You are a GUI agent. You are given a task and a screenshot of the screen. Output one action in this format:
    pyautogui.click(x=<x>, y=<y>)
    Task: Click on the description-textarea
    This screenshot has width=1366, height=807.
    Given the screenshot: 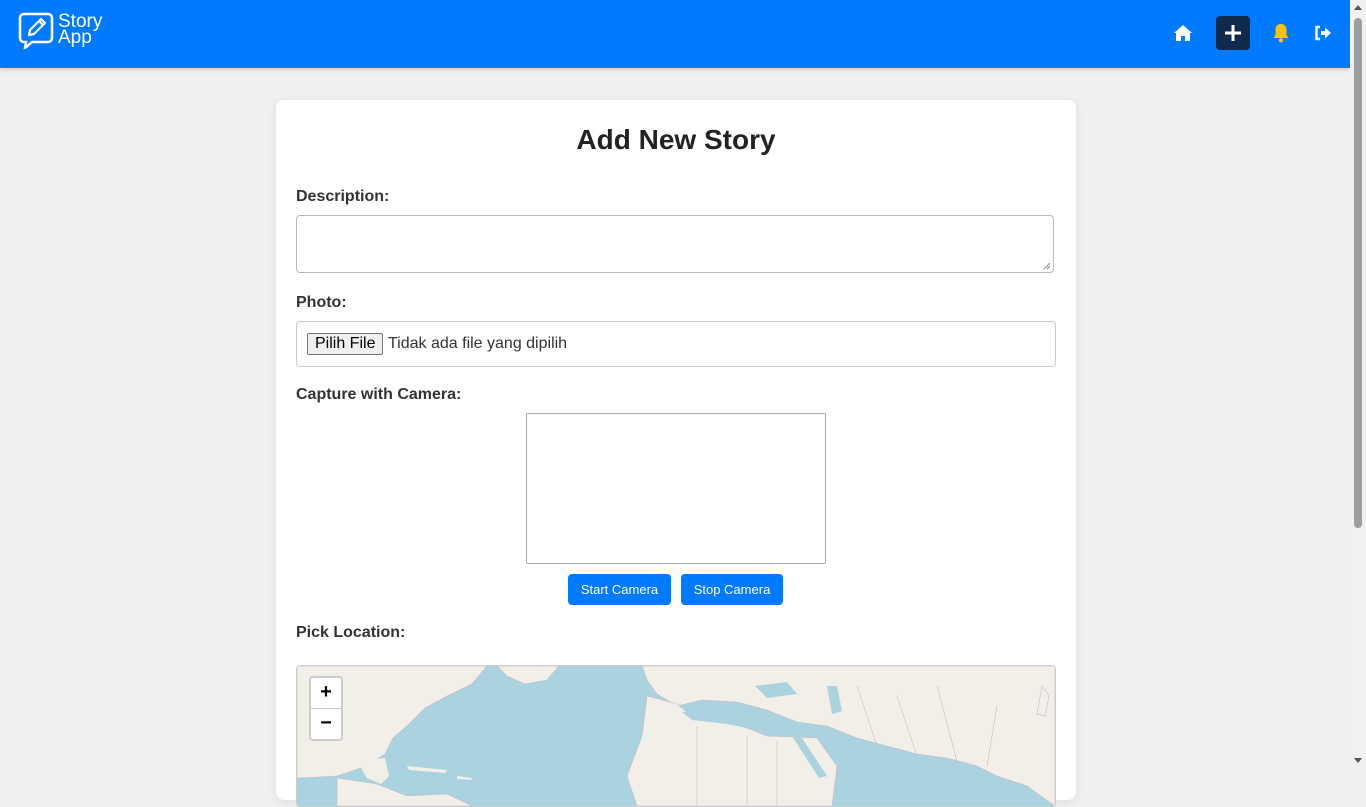 What is the action you would take?
    pyautogui.click(x=675, y=244)
    